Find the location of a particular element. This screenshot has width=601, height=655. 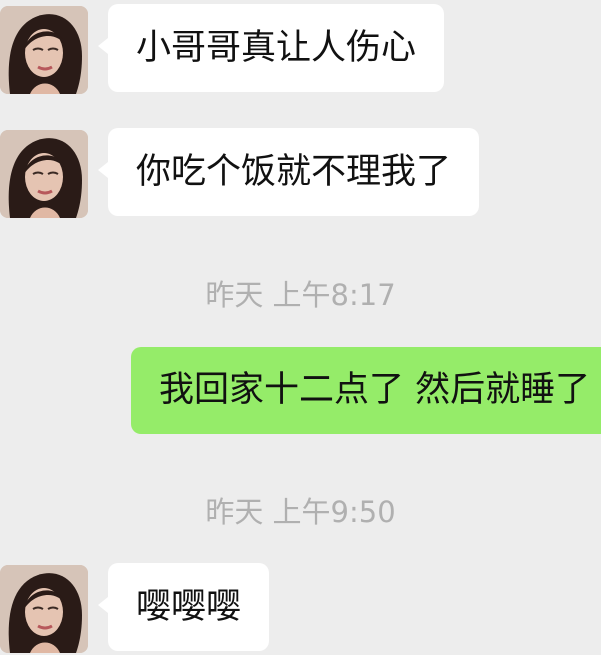

message-text: 我回家十二点了 然后就睡了 is located at coordinates (375, 390).